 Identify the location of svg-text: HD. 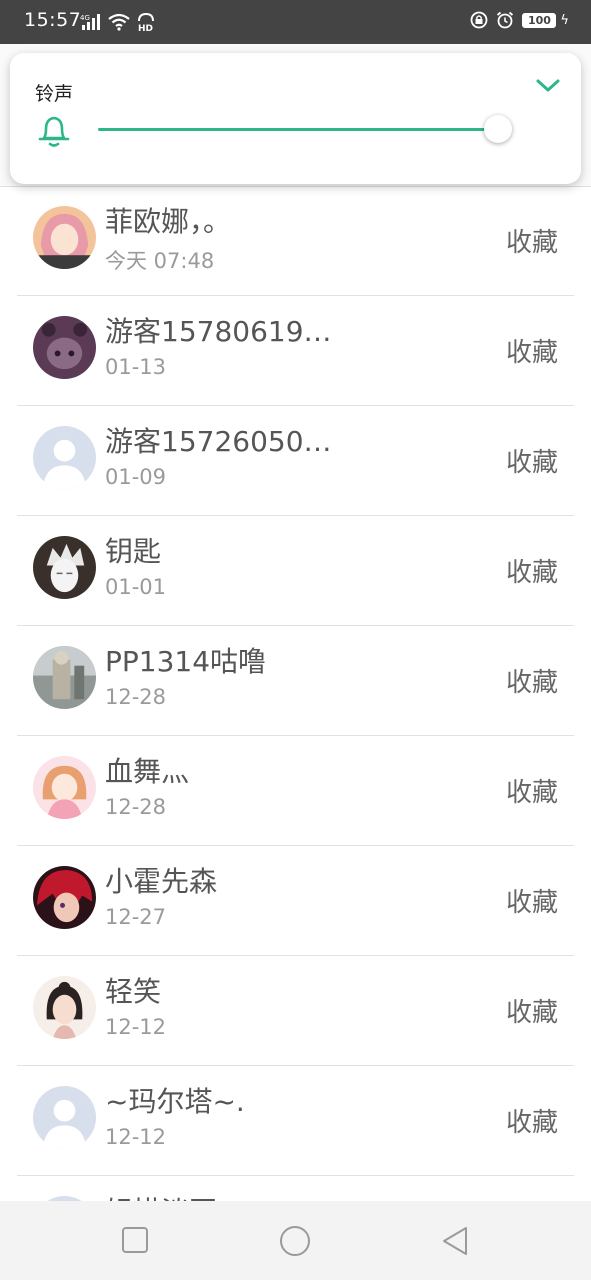
(145, 28).